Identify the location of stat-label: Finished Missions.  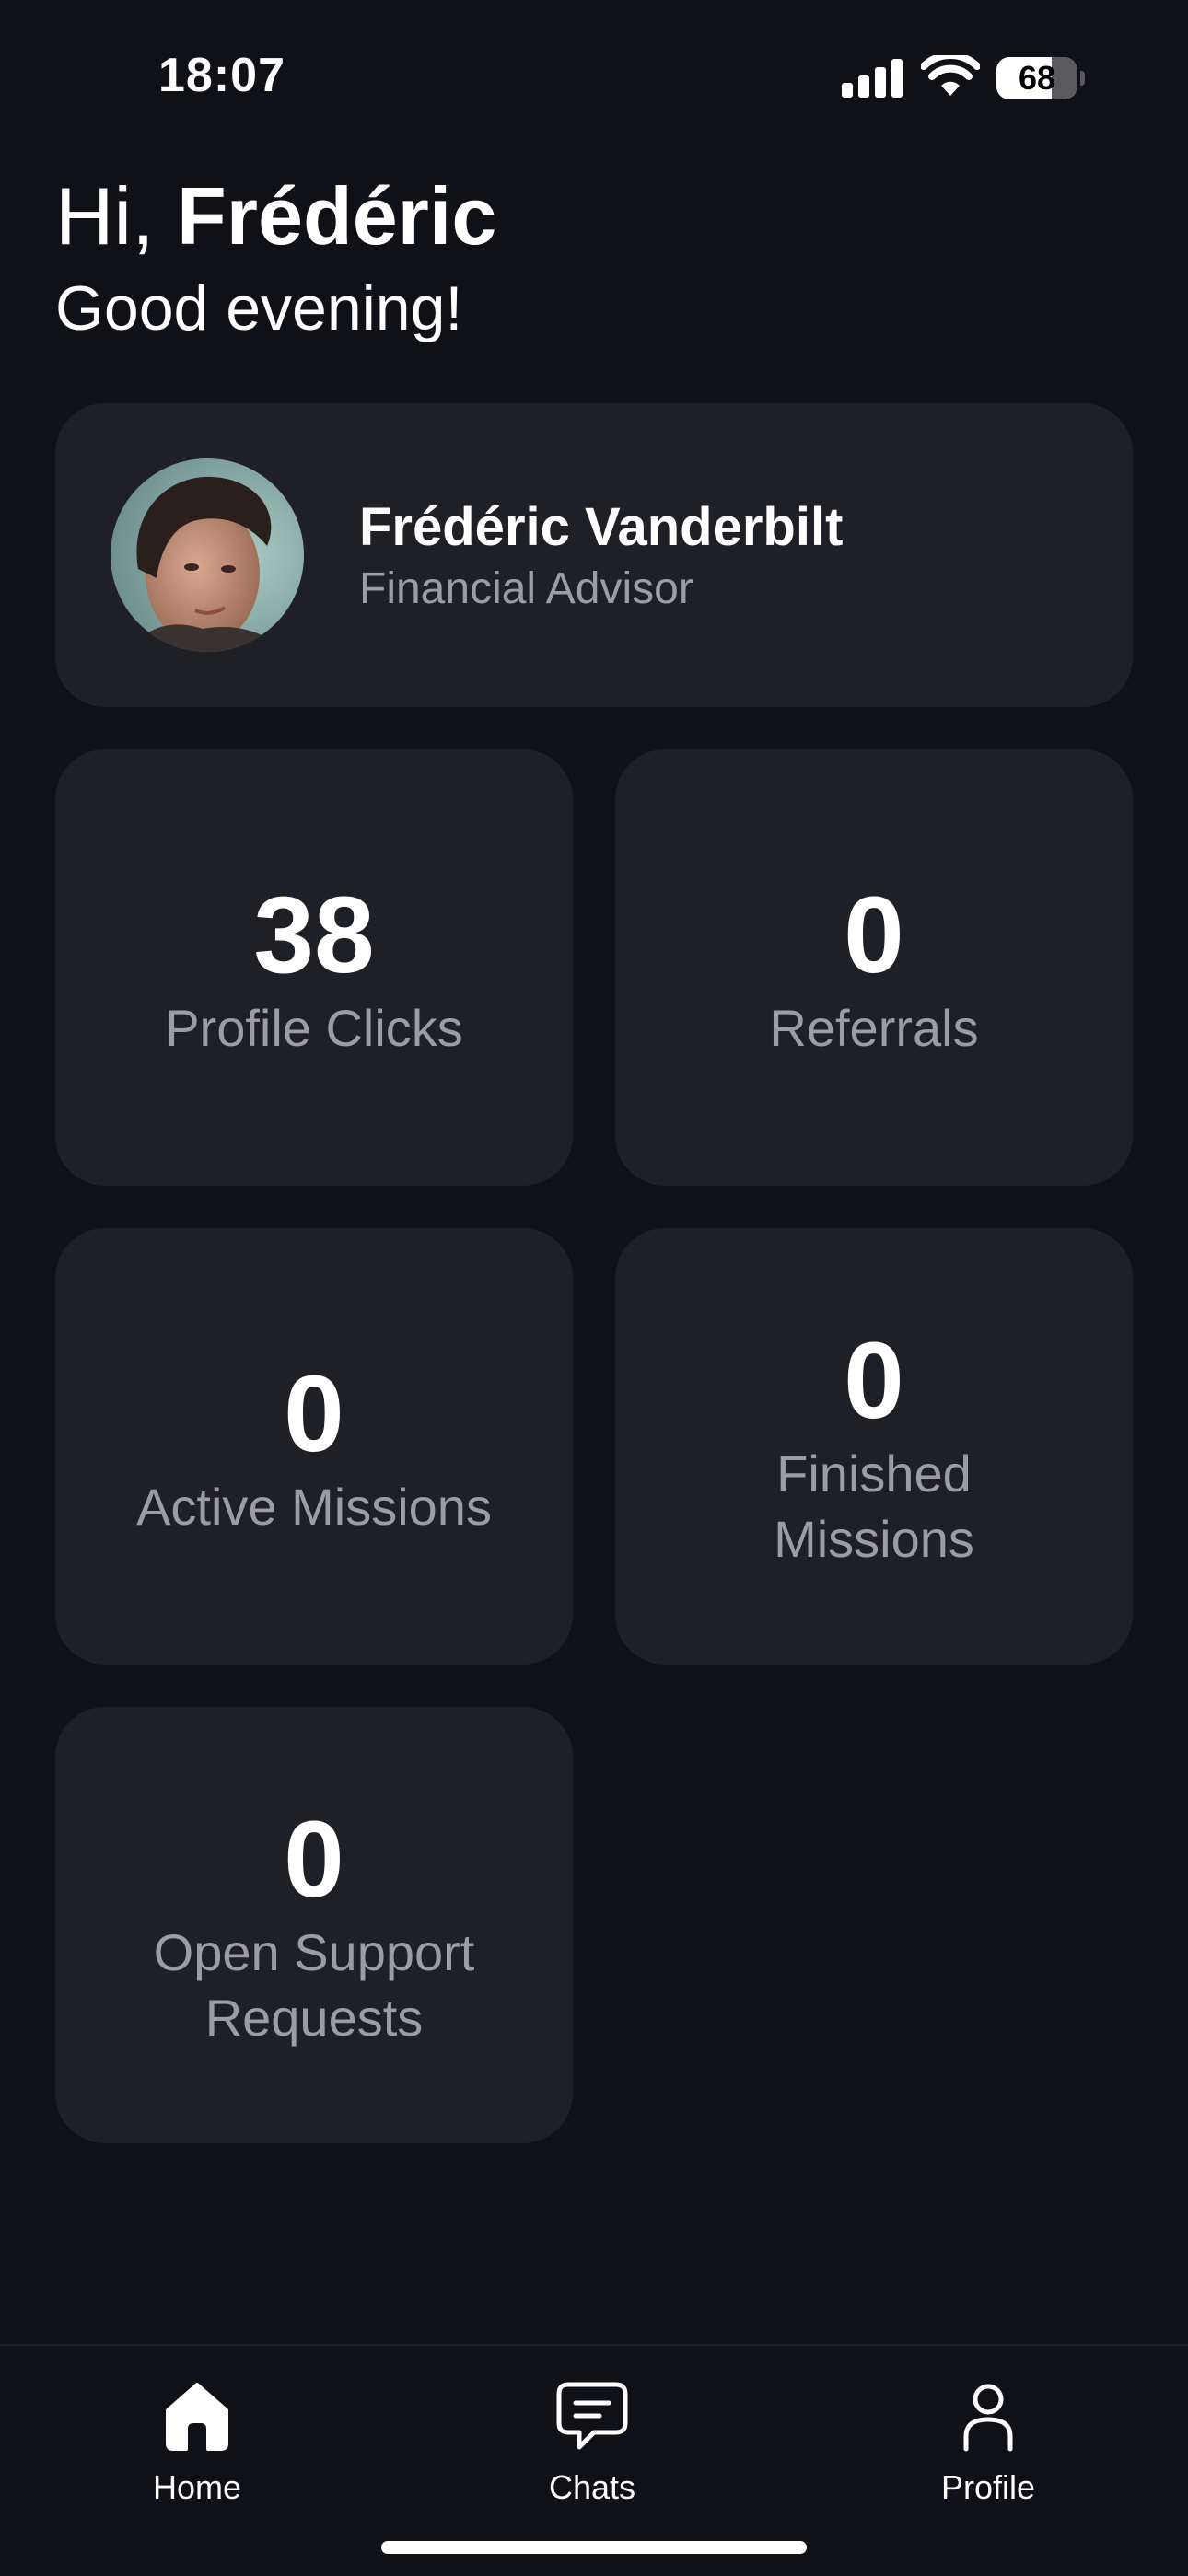
(874, 1506).